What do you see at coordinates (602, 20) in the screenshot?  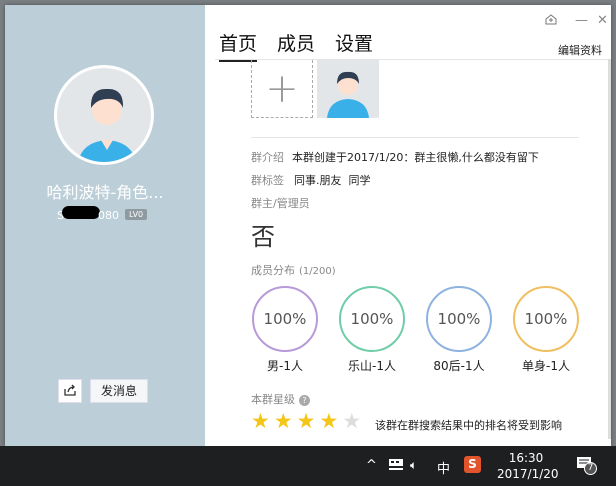 I see `close-button: ✕` at bounding box center [602, 20].